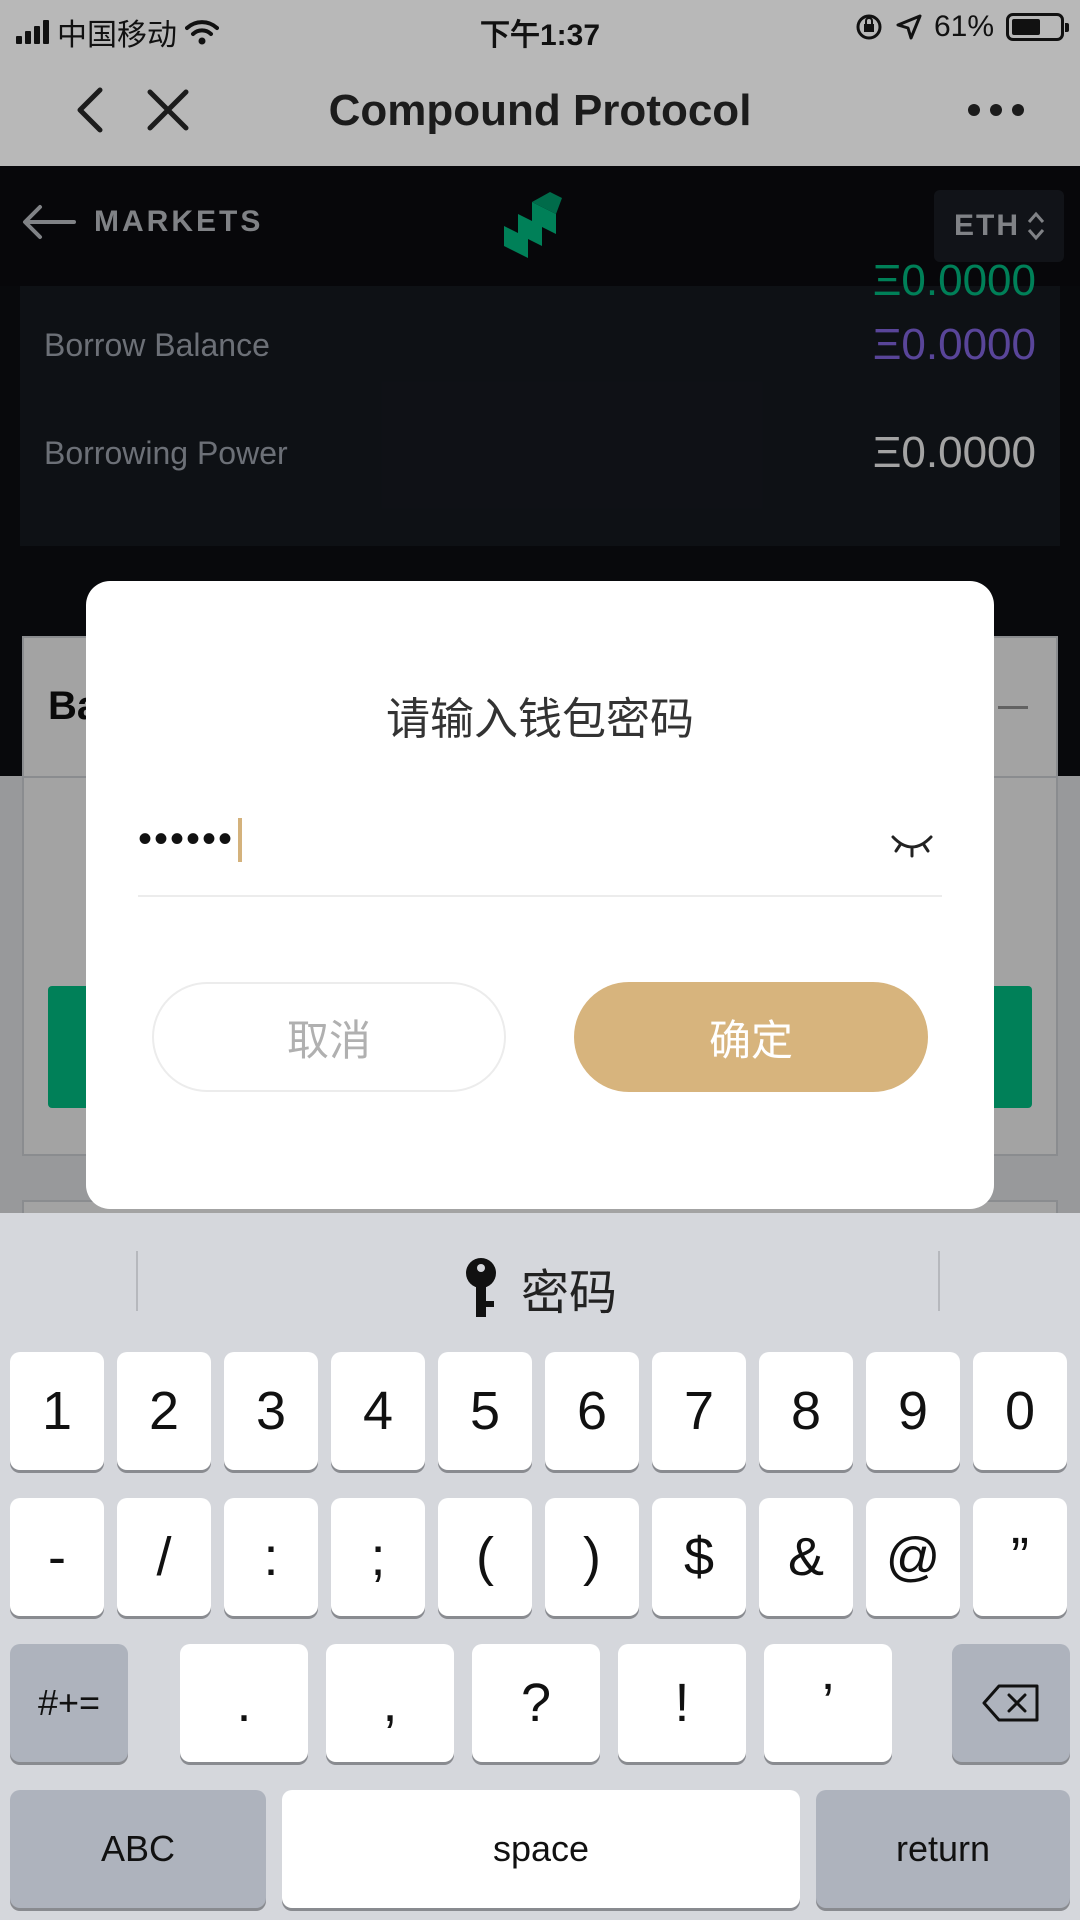 The height and width of the screenshot is (1920, 1080). Describe the element at coordinates (271, 1557) in the screenshot. I see `key: :` at that location.